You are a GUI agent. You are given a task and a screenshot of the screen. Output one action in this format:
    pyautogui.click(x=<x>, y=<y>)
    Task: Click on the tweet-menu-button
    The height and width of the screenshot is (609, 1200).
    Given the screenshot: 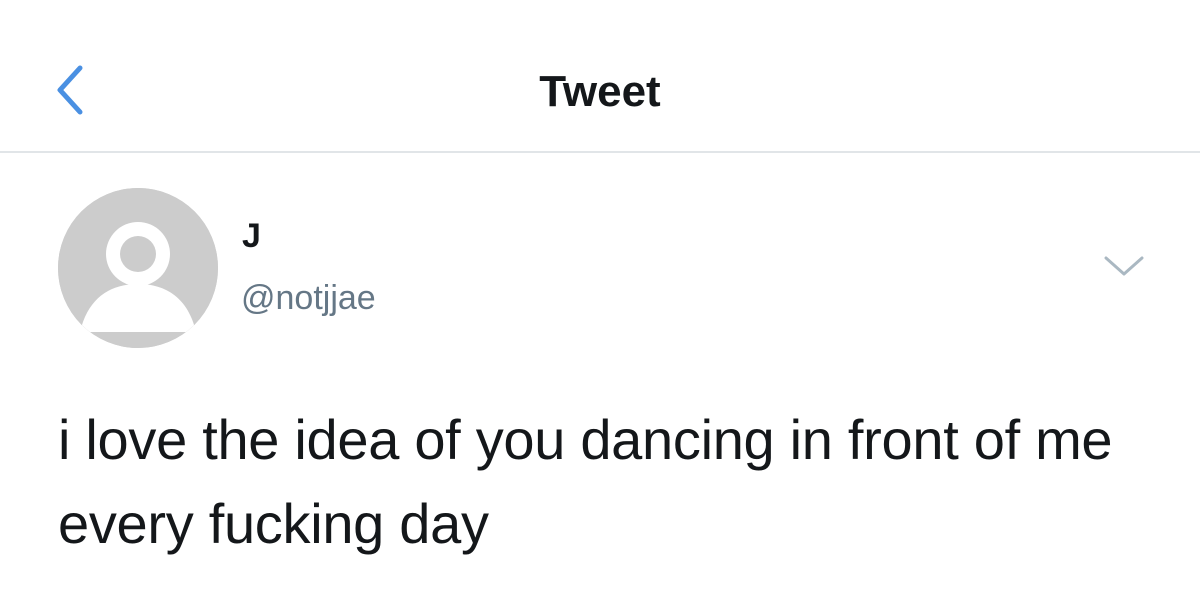 What is the action you would take?
    pyautogui.click(x=1124, y=266)
    